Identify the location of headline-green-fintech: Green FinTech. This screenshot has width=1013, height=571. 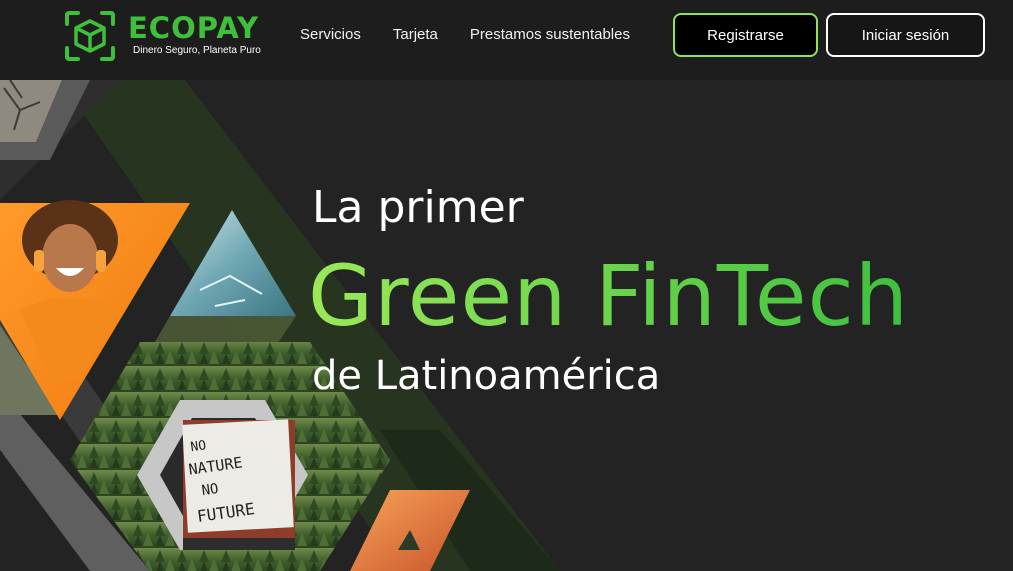
(608, 296).